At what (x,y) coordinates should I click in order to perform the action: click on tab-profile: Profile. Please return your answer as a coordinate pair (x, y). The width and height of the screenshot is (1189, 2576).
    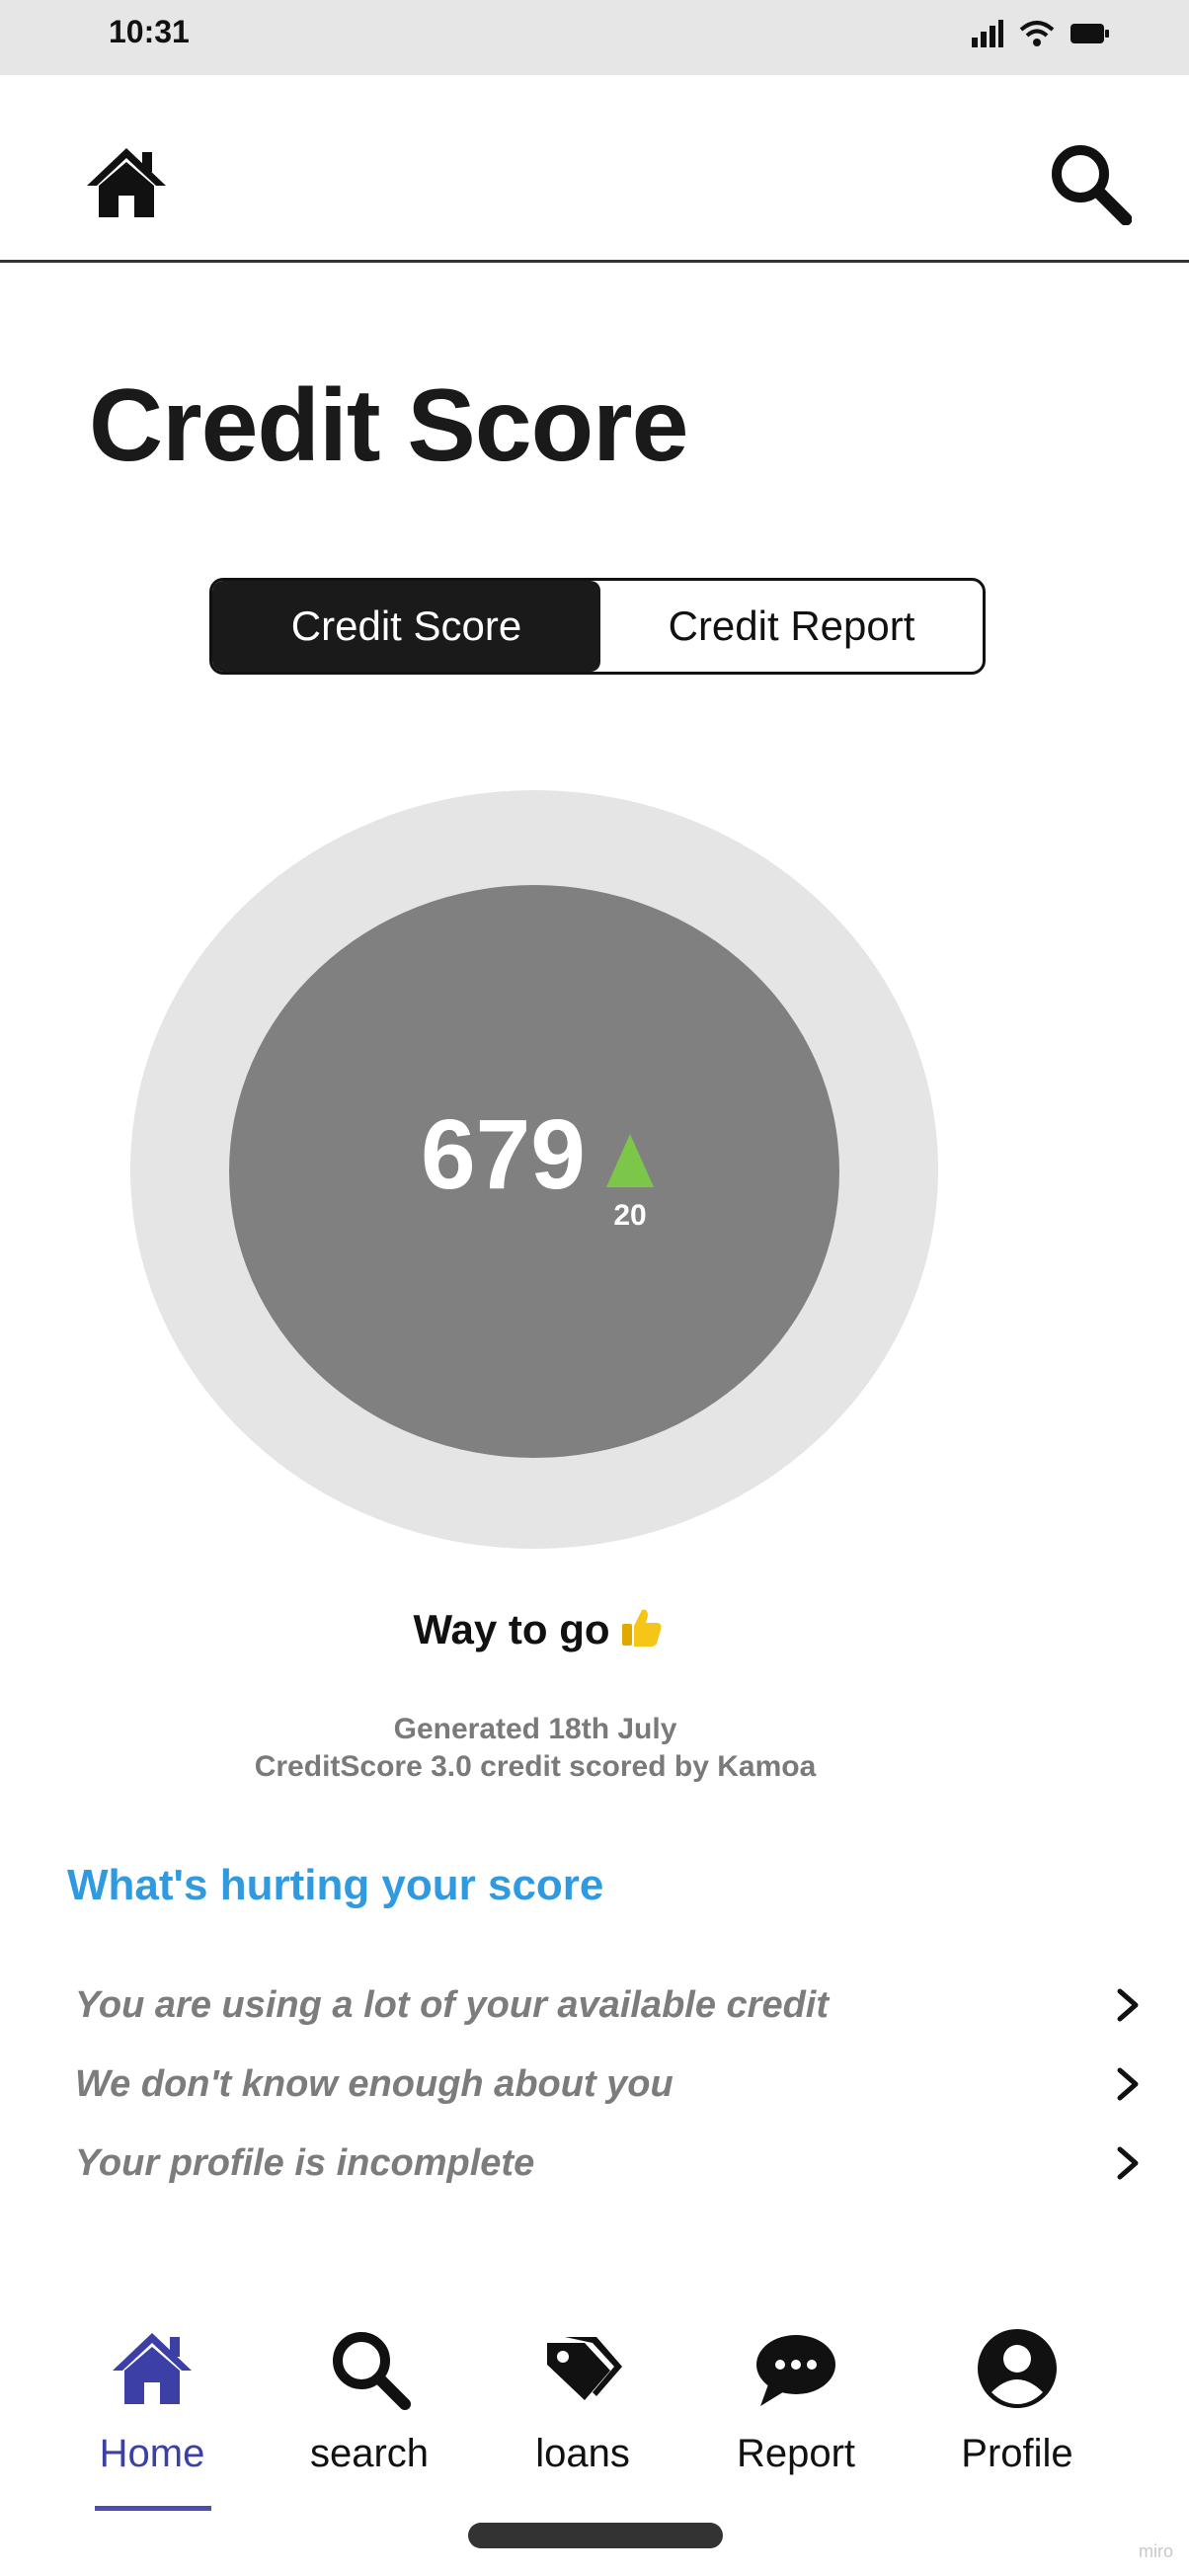
    Looking at the image, I should click on (1017, 2400).